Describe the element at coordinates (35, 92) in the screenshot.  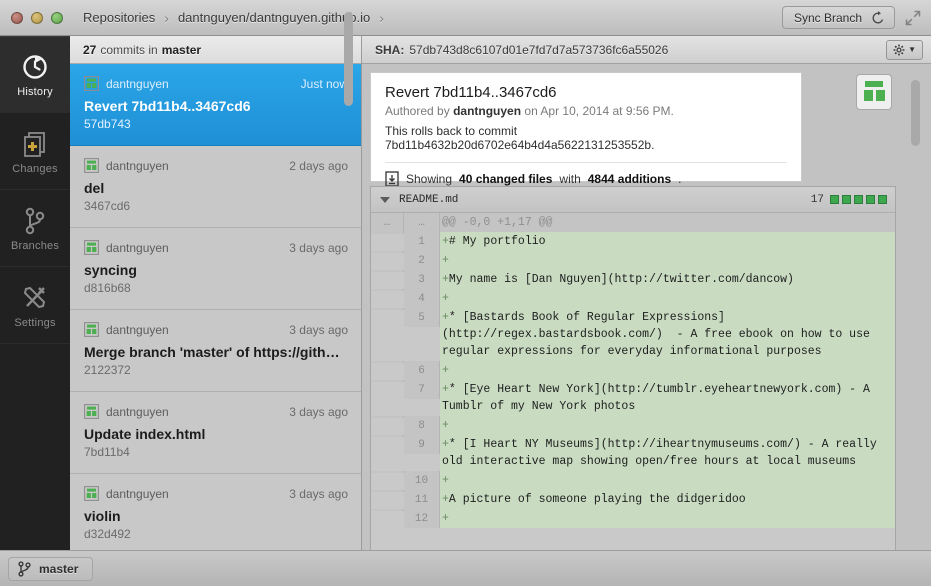
I see `sidebar-label-history: History` at that location.